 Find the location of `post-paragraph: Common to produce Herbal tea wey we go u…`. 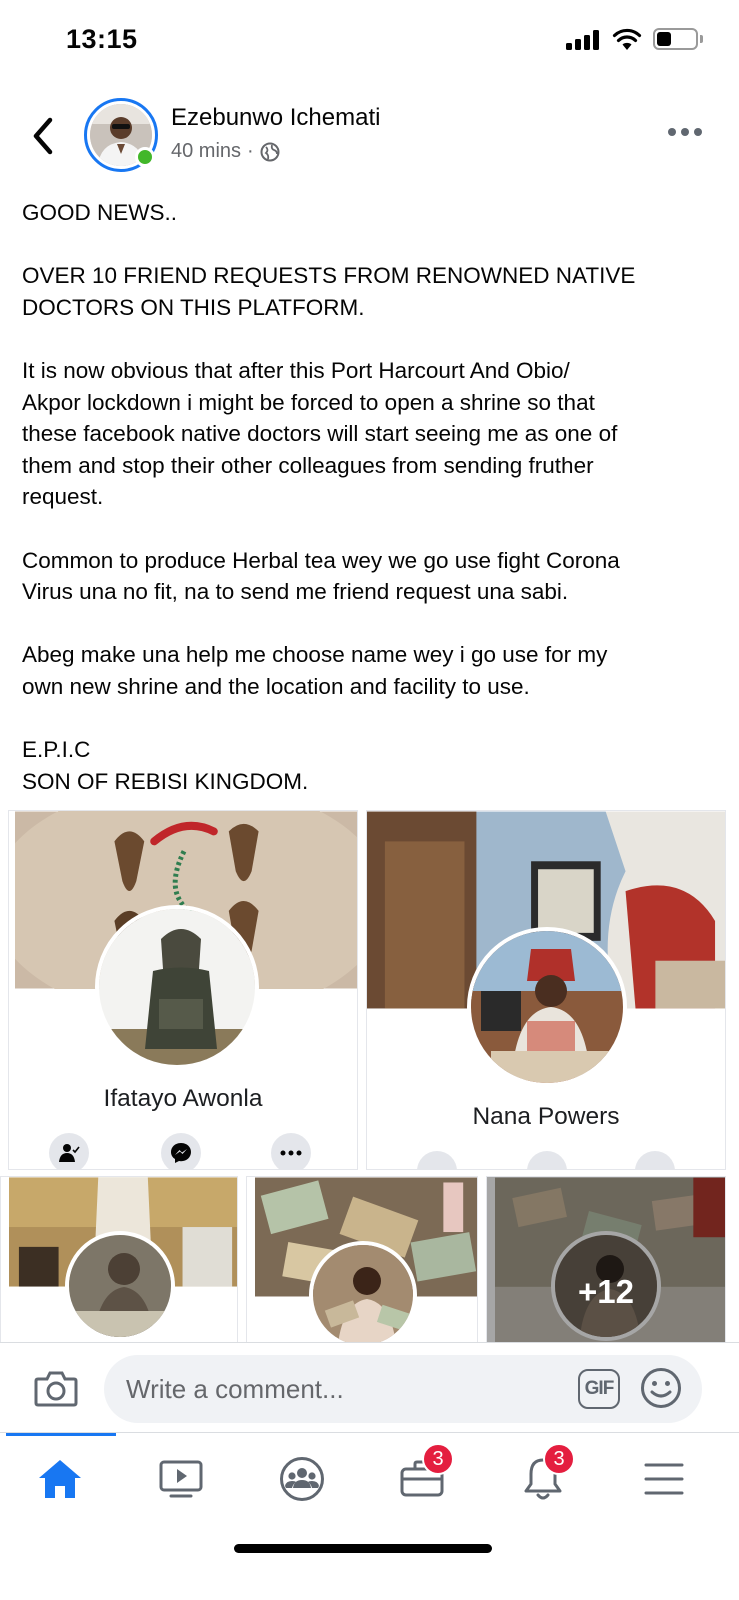

post-paragraph: Common to produce Herbal tea wey we go u… is located at coordinates (321, 576).